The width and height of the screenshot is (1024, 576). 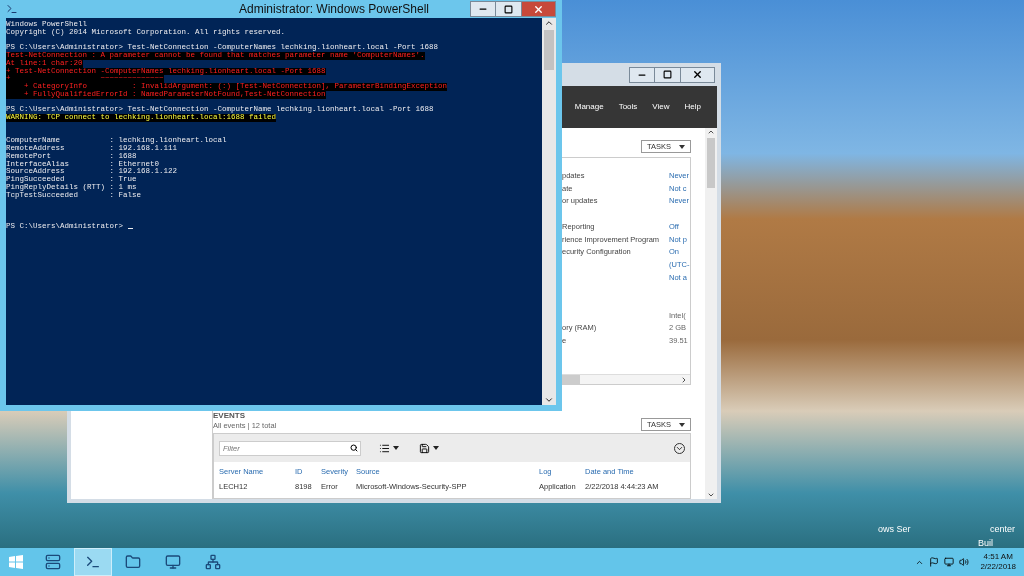 What do you see at coordinates (334, 9) in the screenshot?
I see `window-title: Administrator: Windows PowerShell` at bounding box center [334, 9].